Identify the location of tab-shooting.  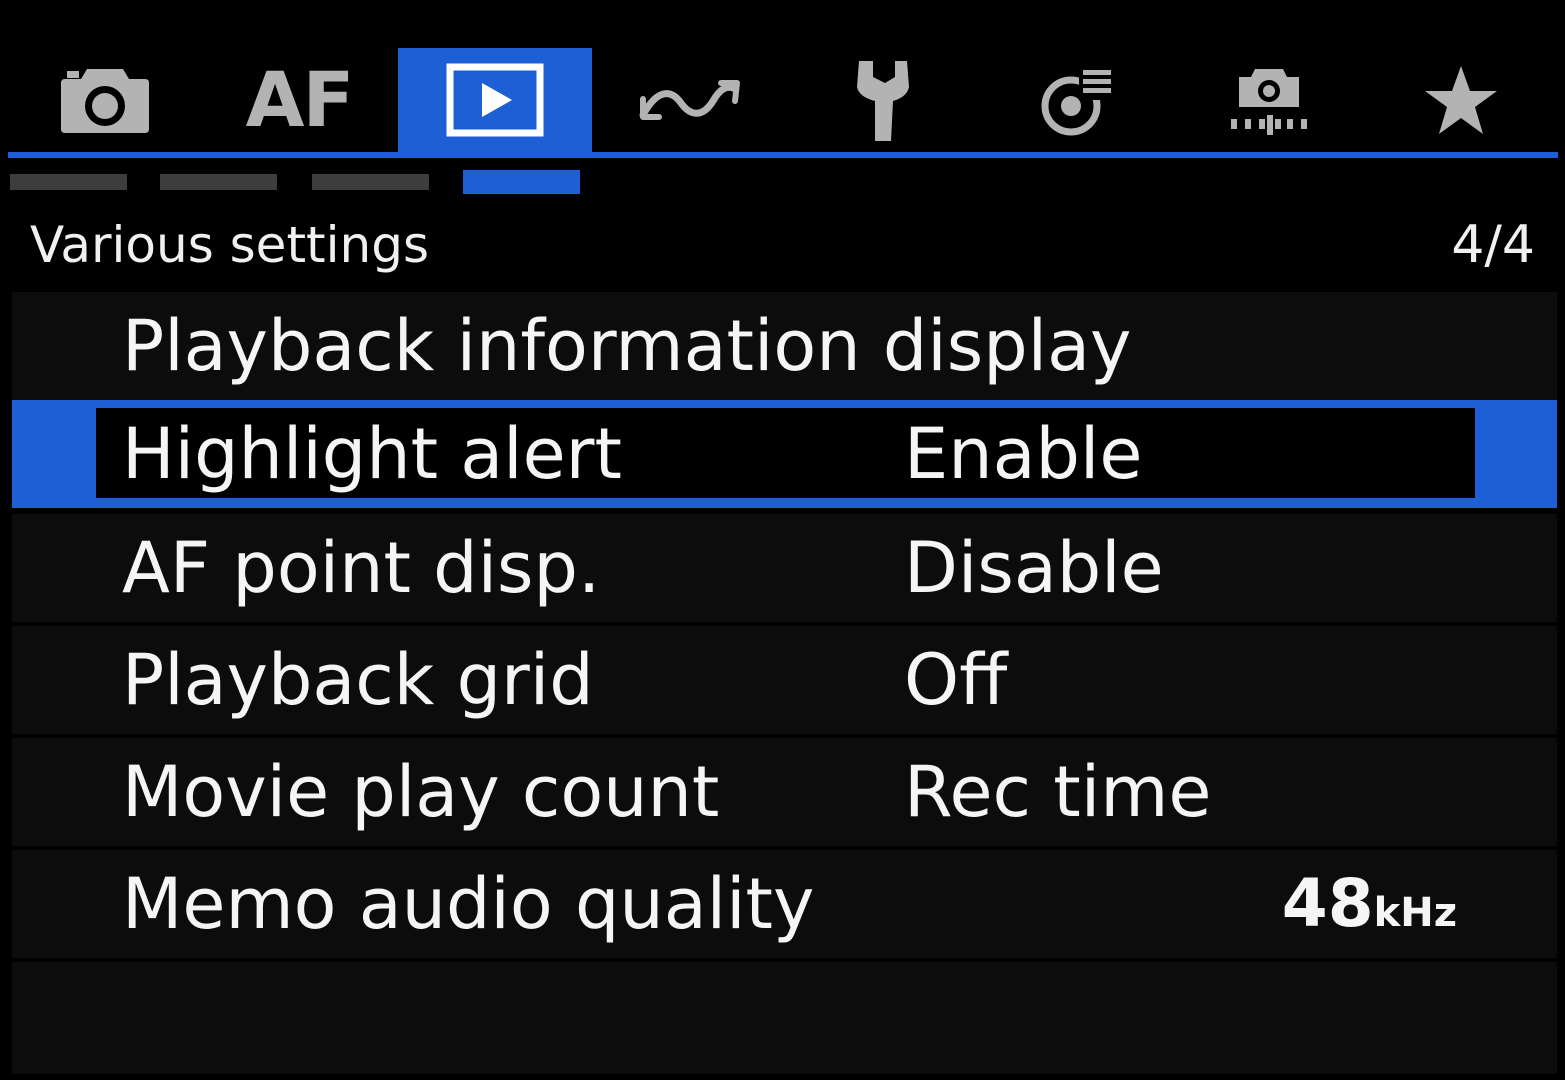
(105, 100).